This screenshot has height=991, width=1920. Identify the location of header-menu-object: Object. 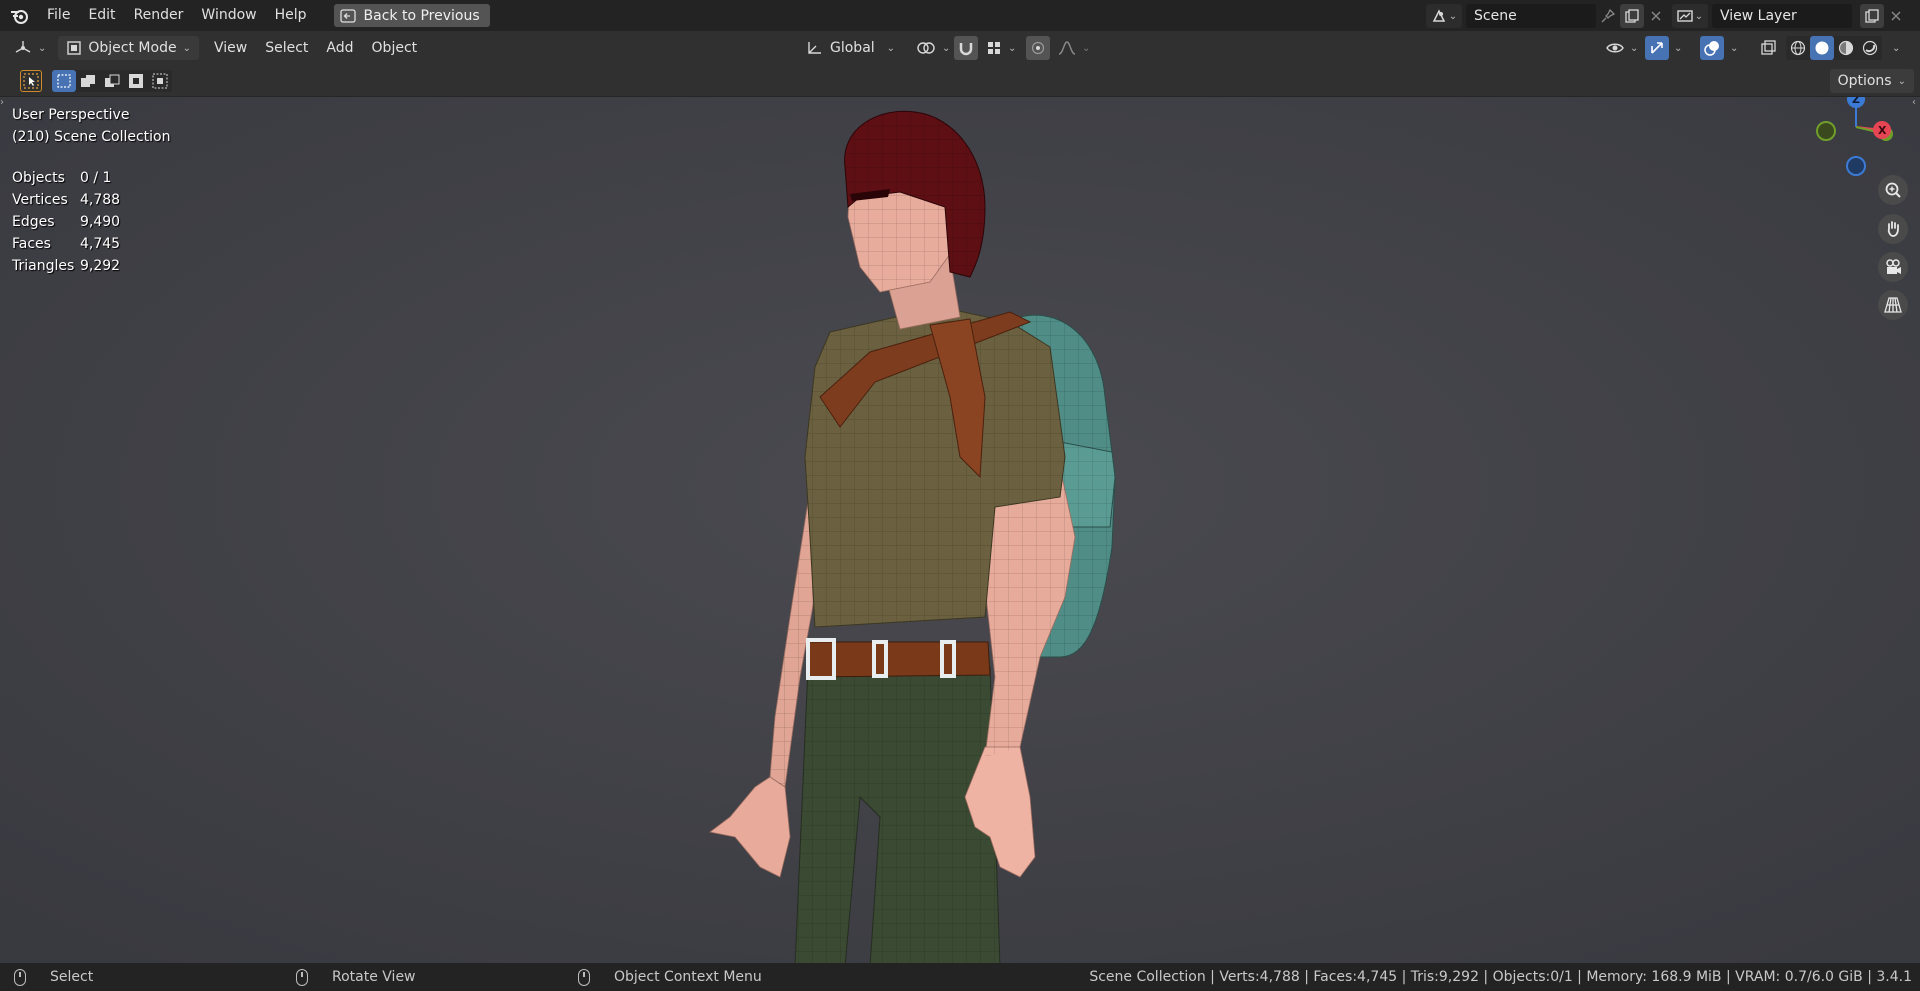
(395, 48).